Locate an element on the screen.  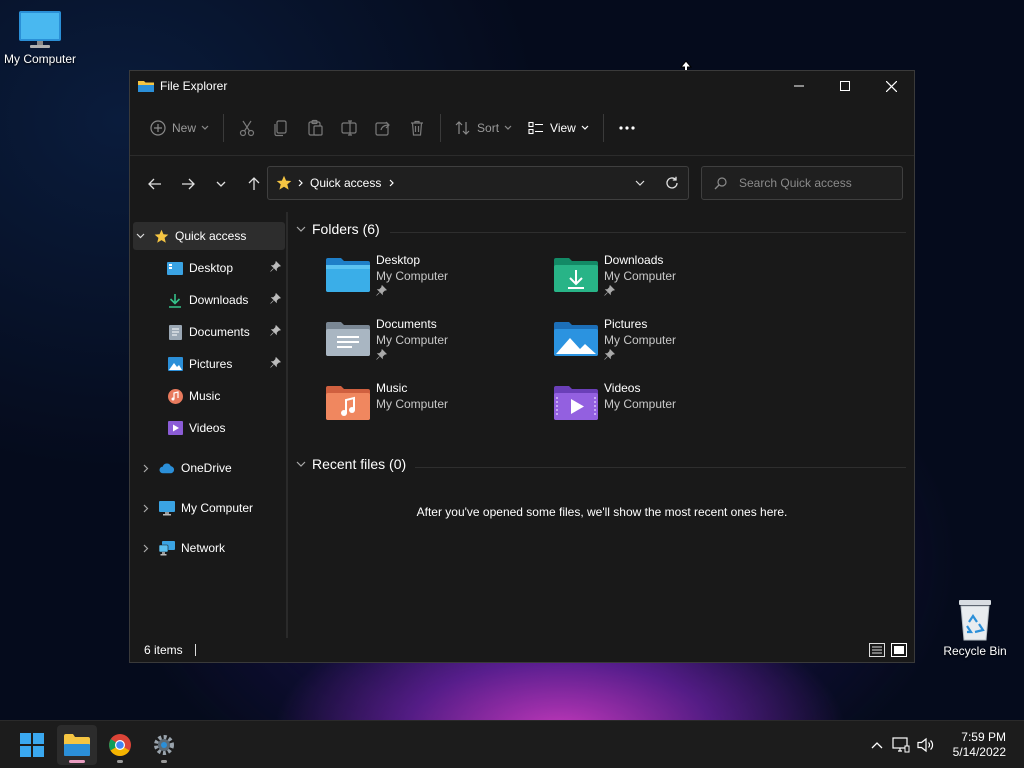
breadcrumb-quick-access: Quick access is located at coordinates (345, 183).